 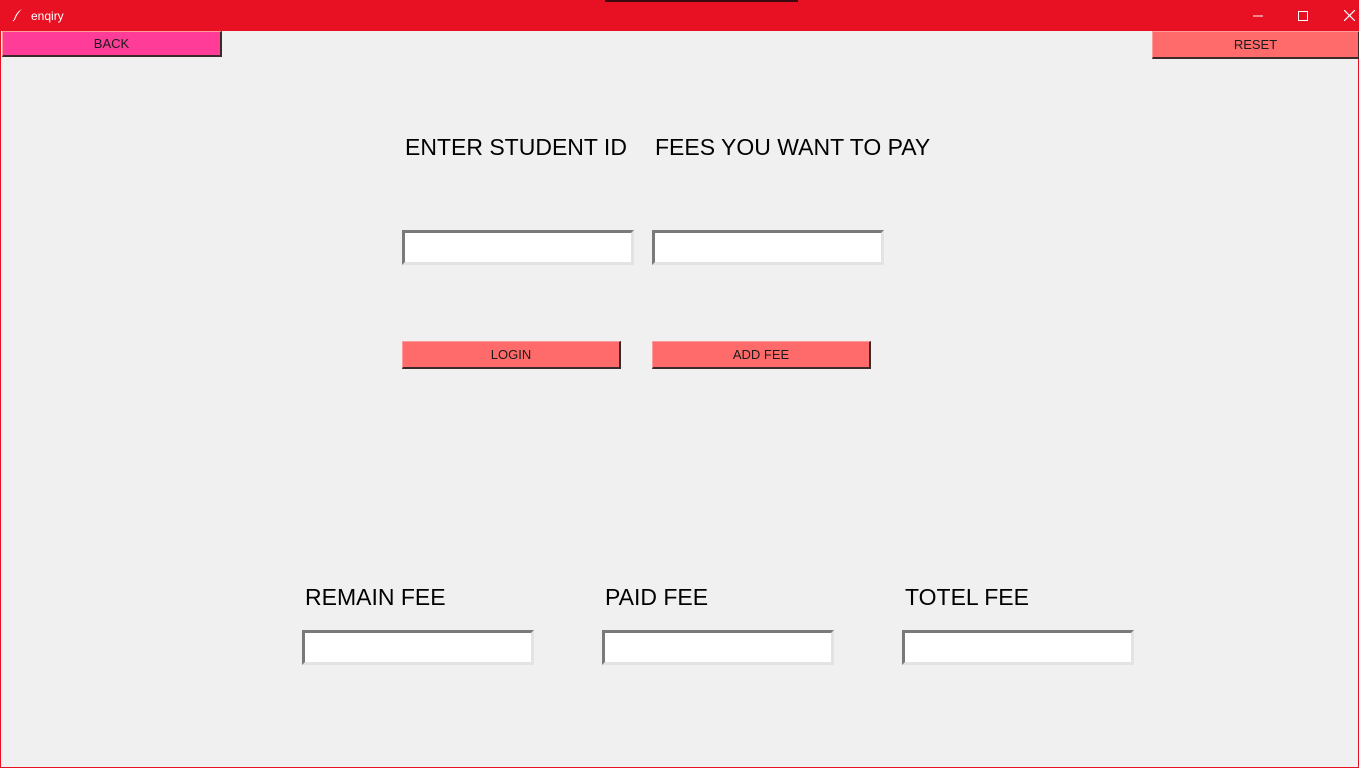 What do you see at coordinates (1018, 647) in the screenshot?
I see `totel-fee-field` at bounding box center [1018, 647].